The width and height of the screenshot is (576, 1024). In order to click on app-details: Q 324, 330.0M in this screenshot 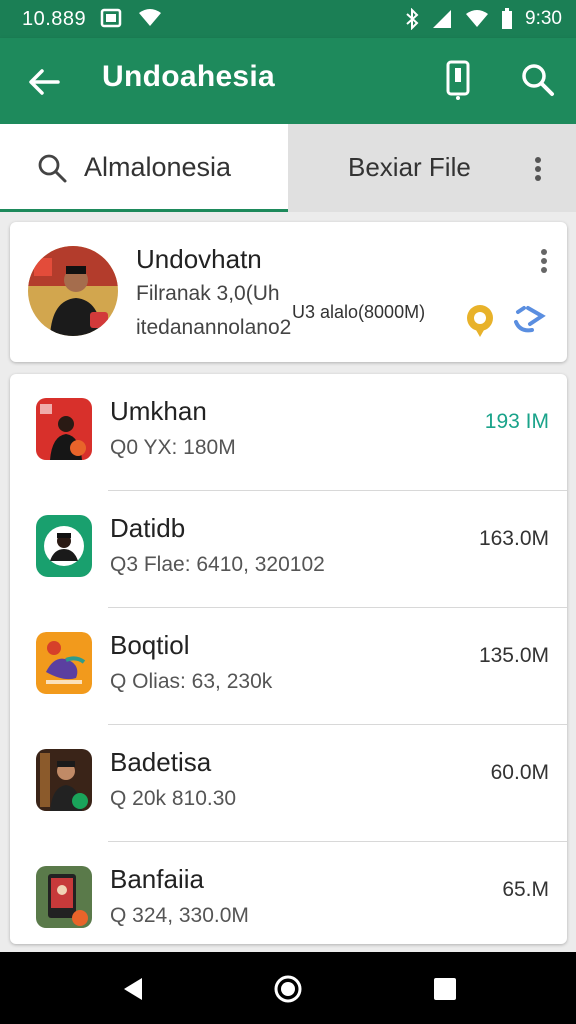, I will do `click(179, 915)`.